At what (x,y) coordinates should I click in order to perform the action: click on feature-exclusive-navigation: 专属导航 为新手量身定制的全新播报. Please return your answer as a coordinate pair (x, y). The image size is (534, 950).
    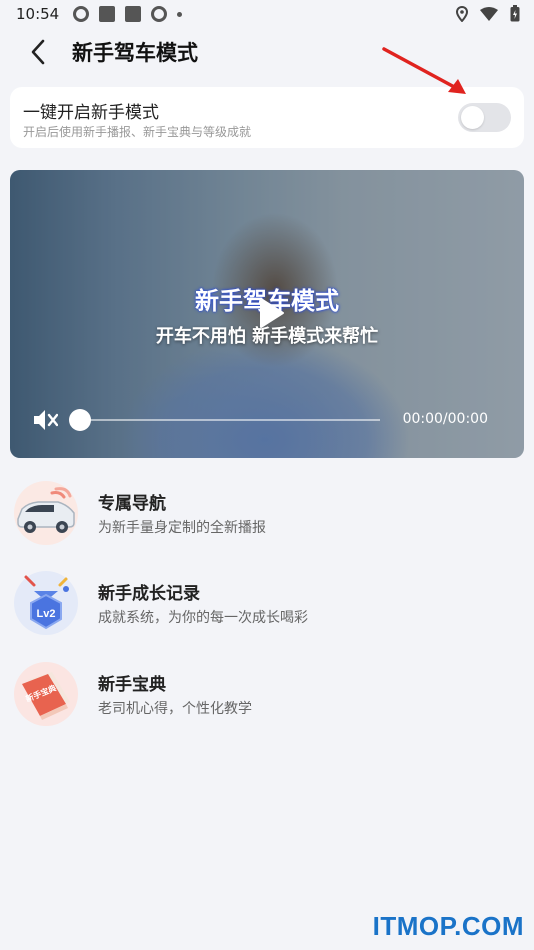
    Looking at the image, I should click on (264, 513).